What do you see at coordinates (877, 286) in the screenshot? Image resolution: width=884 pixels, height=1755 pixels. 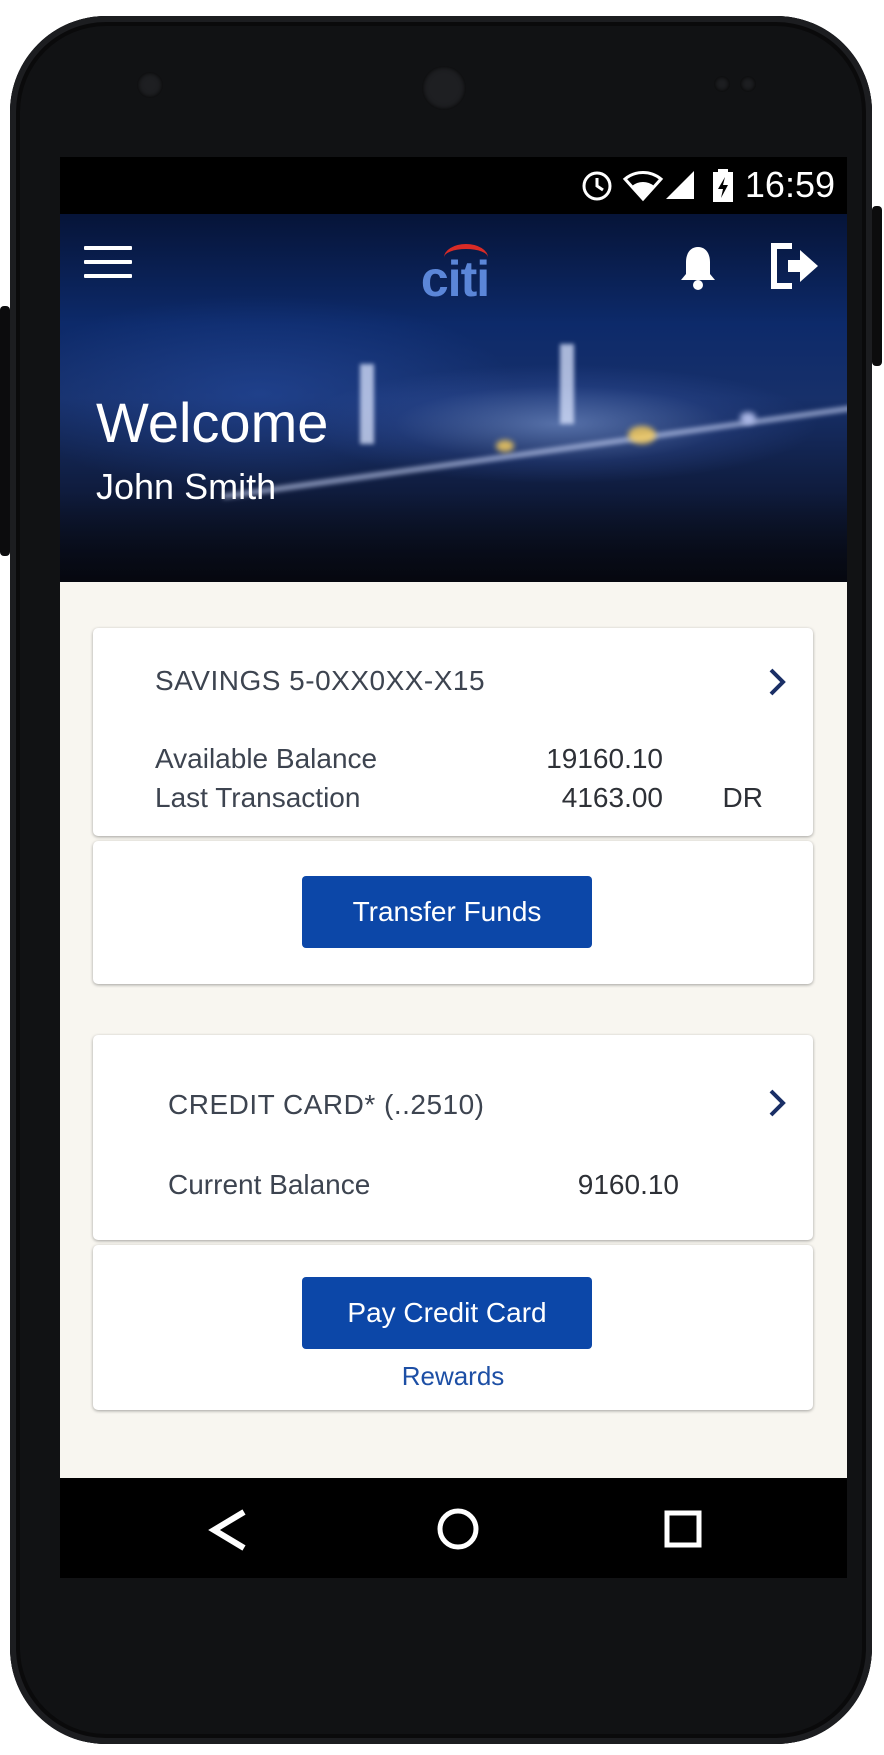 I see `side-button-right` at bounding box center [877, 286].